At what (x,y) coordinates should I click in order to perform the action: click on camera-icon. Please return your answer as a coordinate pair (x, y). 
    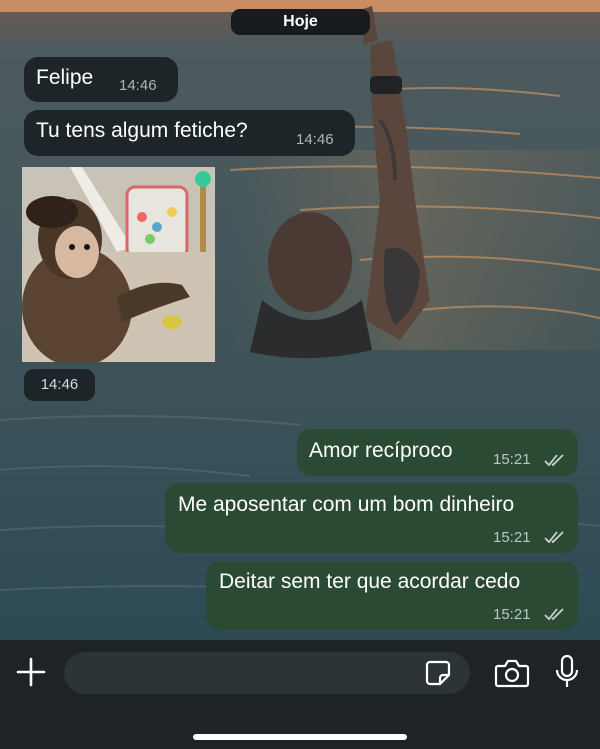
    Looking at the image, I should click on (512, 673).